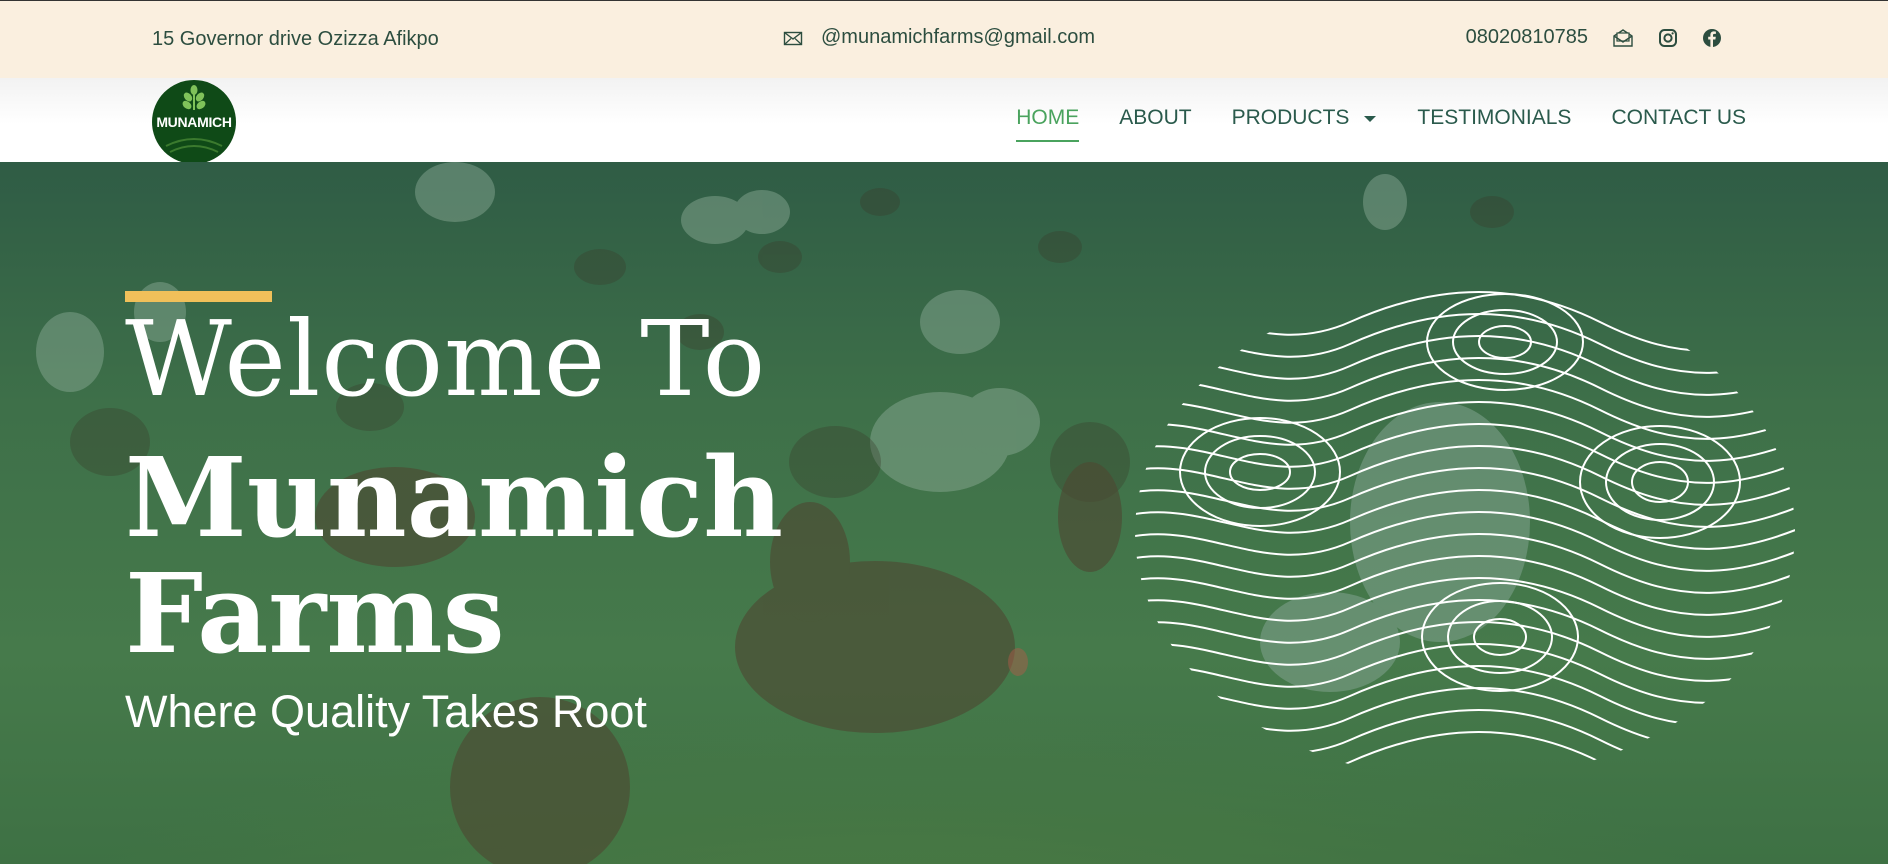 The width and height of the screenshot is (1888, 864). Describe the element at coordinates (1712, 38) in the screenshot. I see `facebook-icon` at that location.